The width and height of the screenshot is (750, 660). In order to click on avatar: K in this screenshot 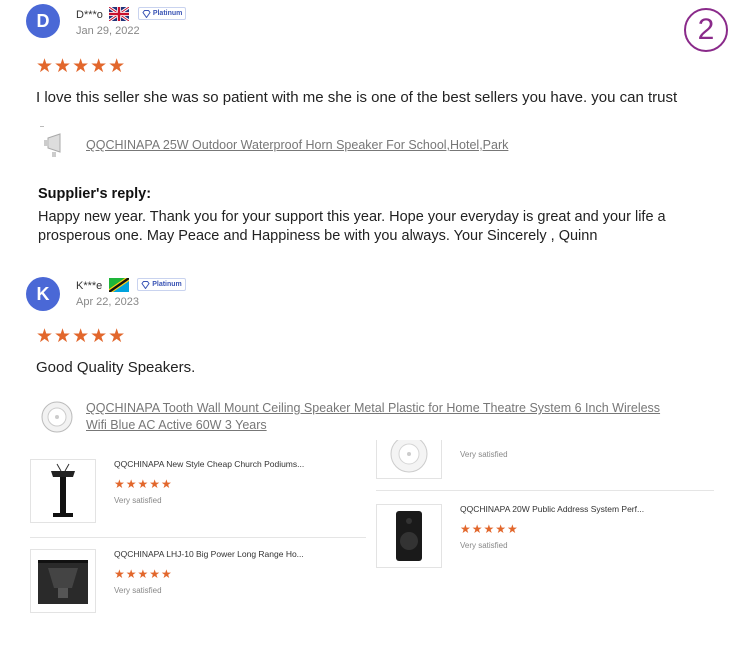, I will do `click(43, 294)`.